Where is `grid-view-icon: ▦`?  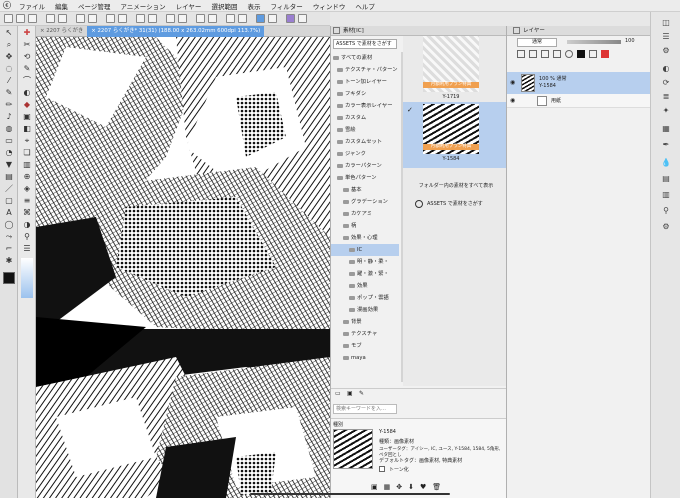
grid-view-icon: ▦ is located at coordinates (390, 487).